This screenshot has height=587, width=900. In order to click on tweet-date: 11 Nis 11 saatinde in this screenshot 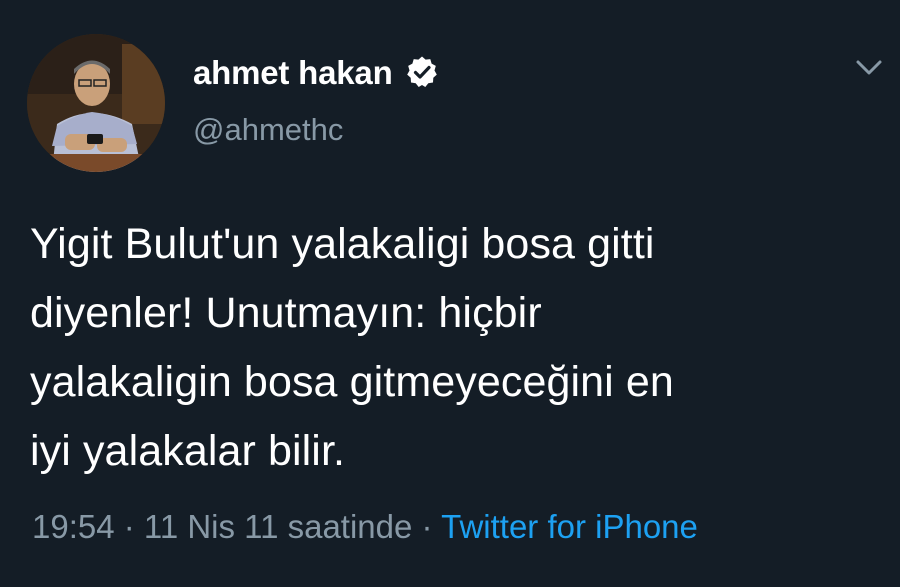, I will do `click(278, 526)`.